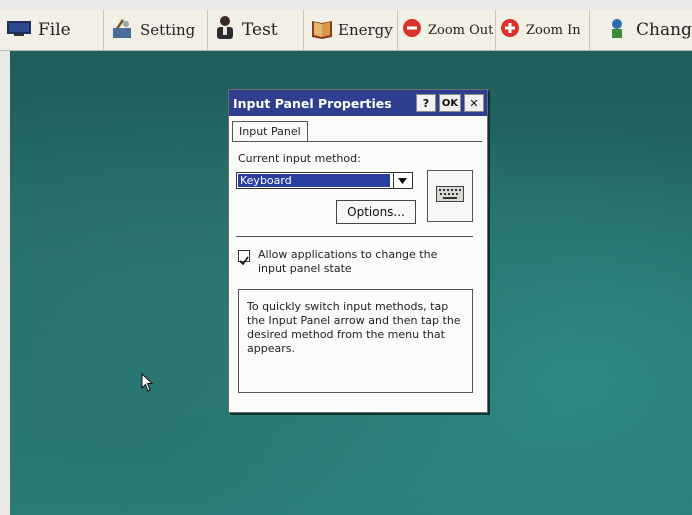  I want to click on zoom-in-button: Zoom In, so click(543, 30).